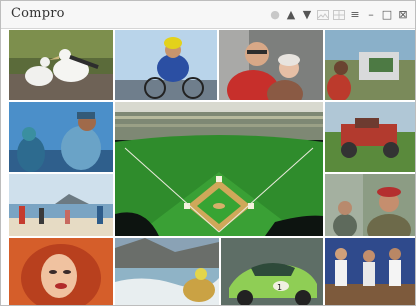  What do you see at coordinates (61, 205) in the screenshot?
I see `photo-beach-walkers` at bounding box center [61, 205].